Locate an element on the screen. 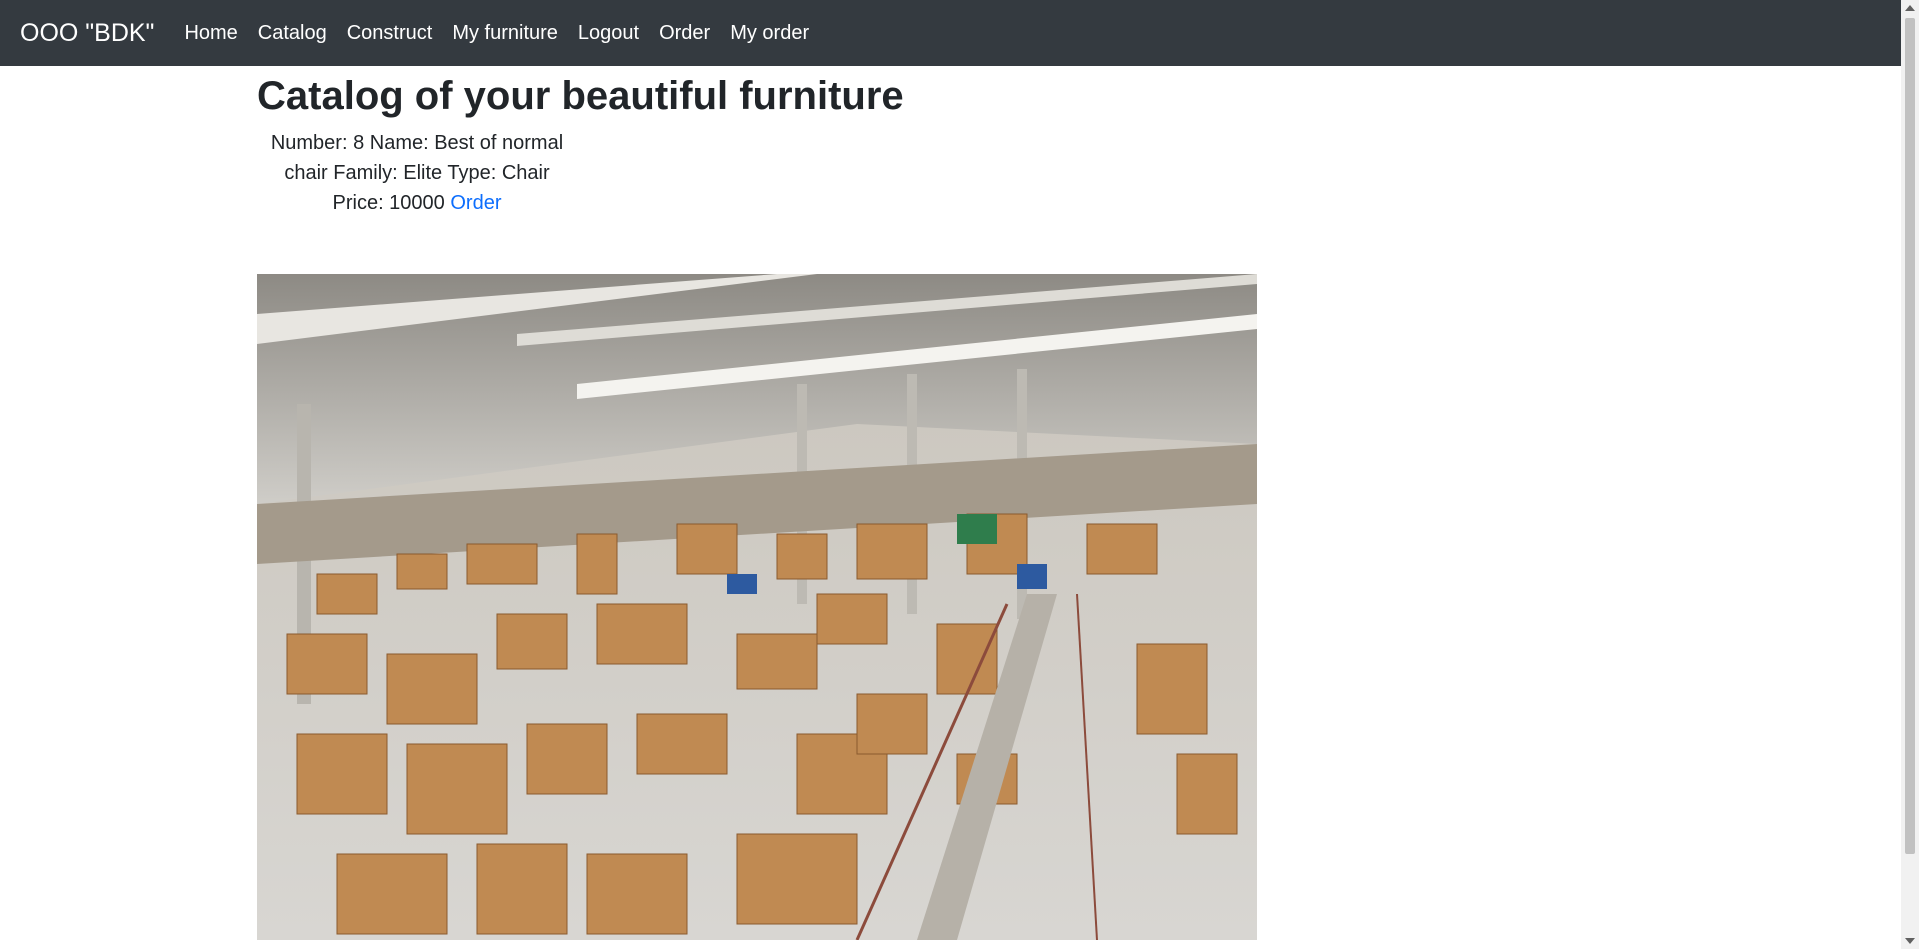 The image size is (1919, 949). nav-logout: Logout is located at coordinates (608, 33).